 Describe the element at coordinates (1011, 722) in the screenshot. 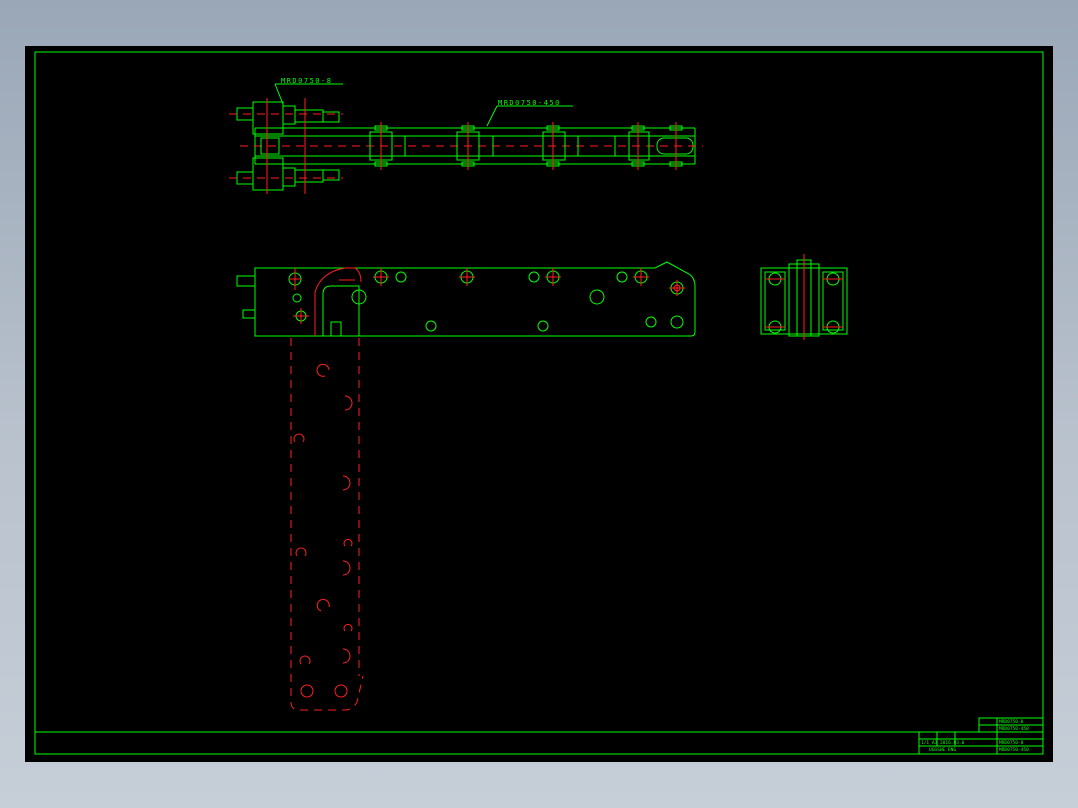

I see `title-block-row1: MRD0750-8` at that location.